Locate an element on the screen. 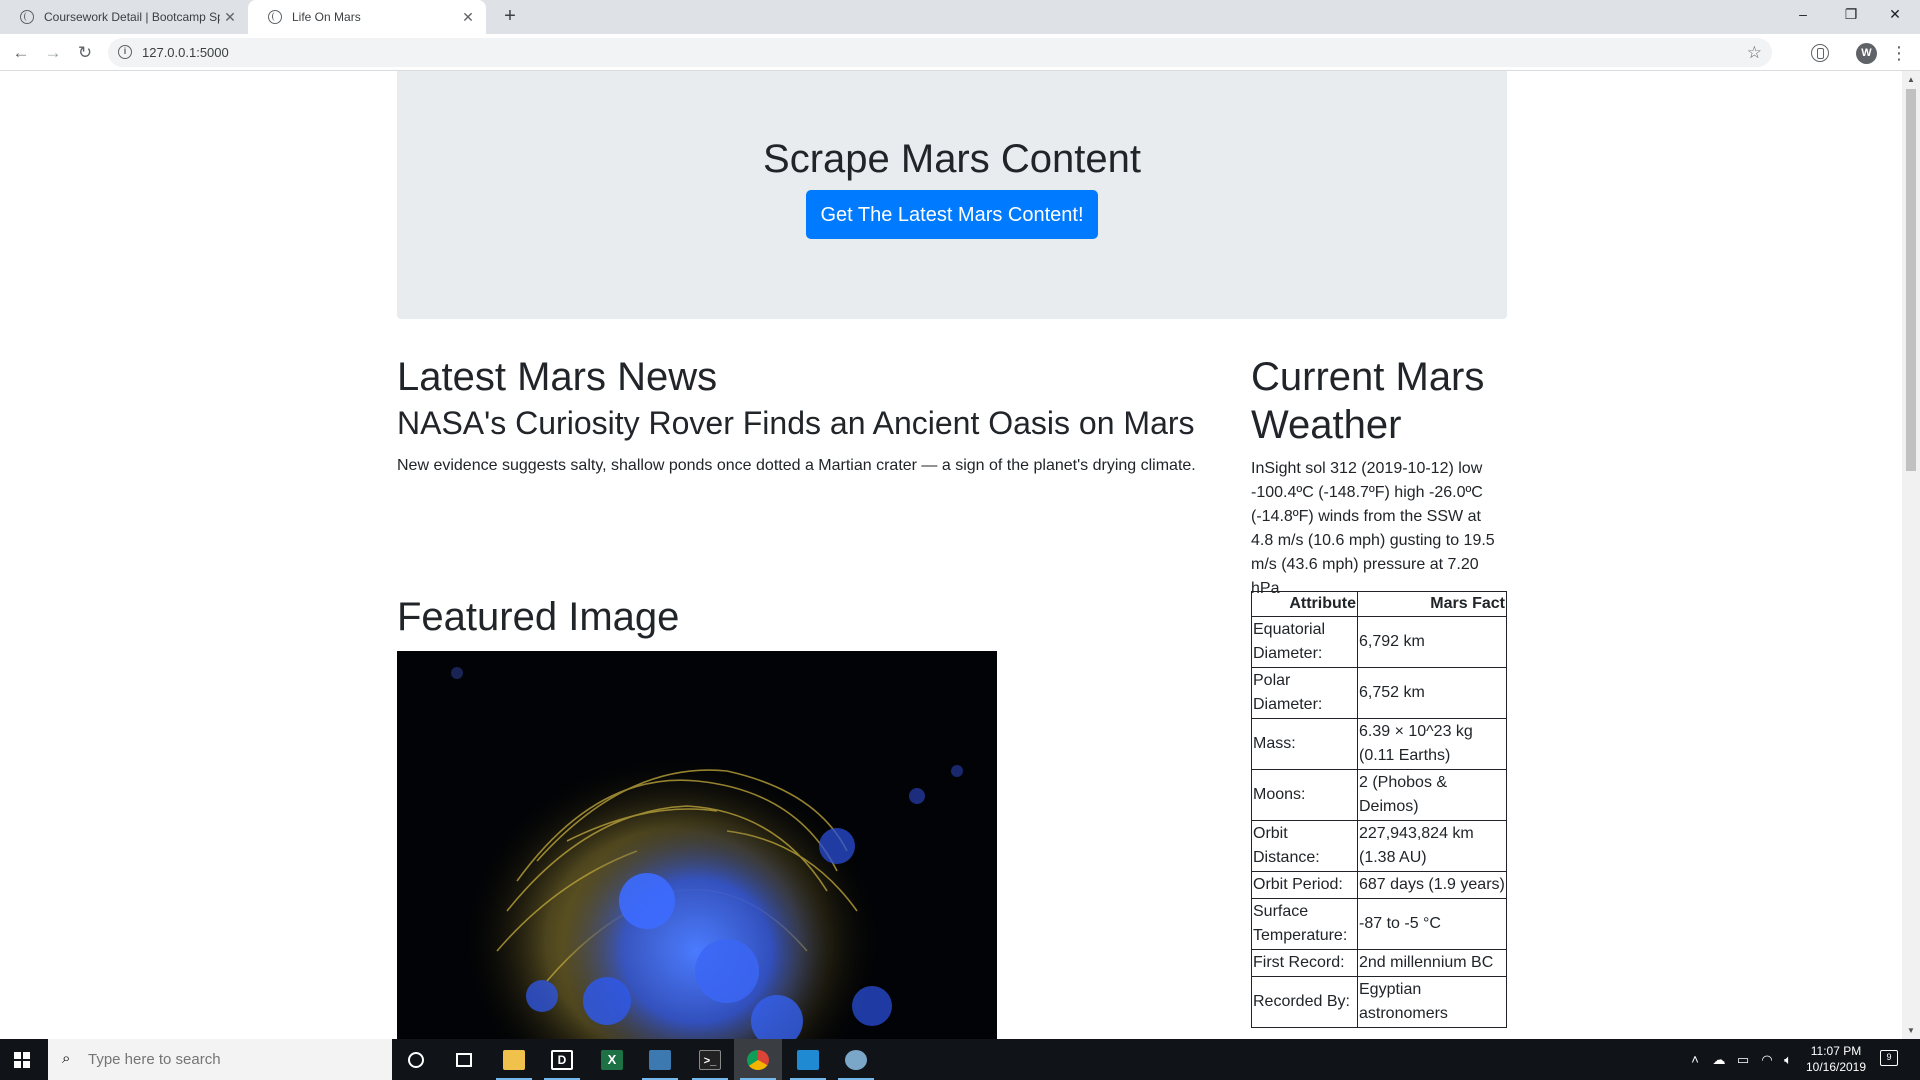 The height and width of the screenshot is (1080, 1920). nebula-image is located at coordinates (697, 845).